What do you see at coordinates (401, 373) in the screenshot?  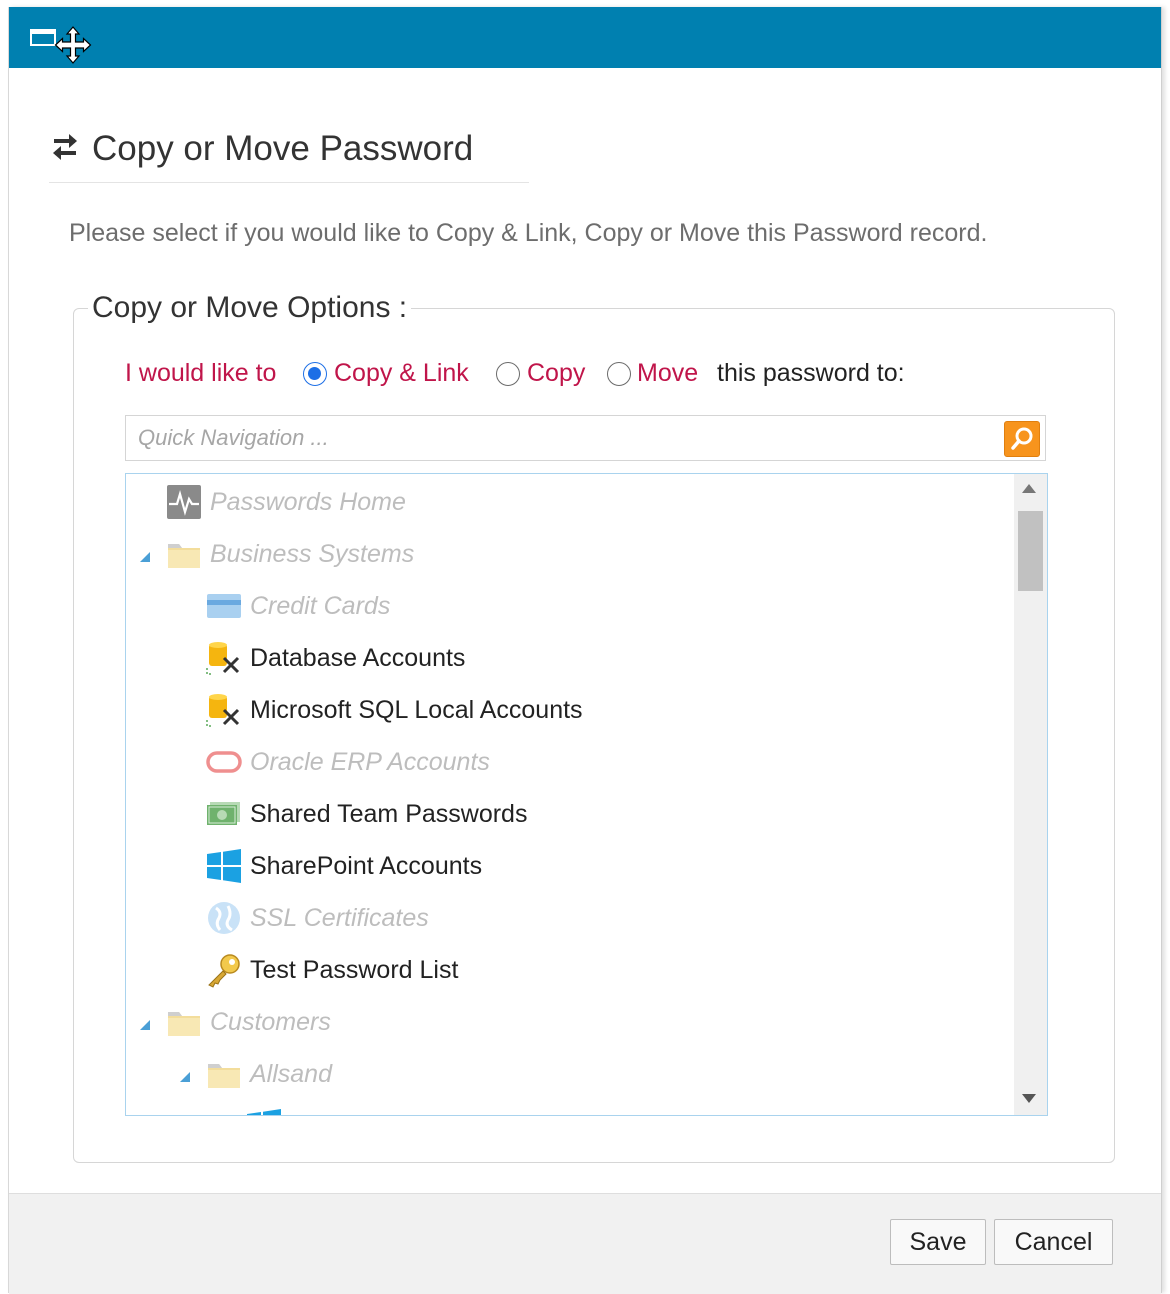 I see `copy-link-label: Copy & Link` at bounding box center [401, 373].